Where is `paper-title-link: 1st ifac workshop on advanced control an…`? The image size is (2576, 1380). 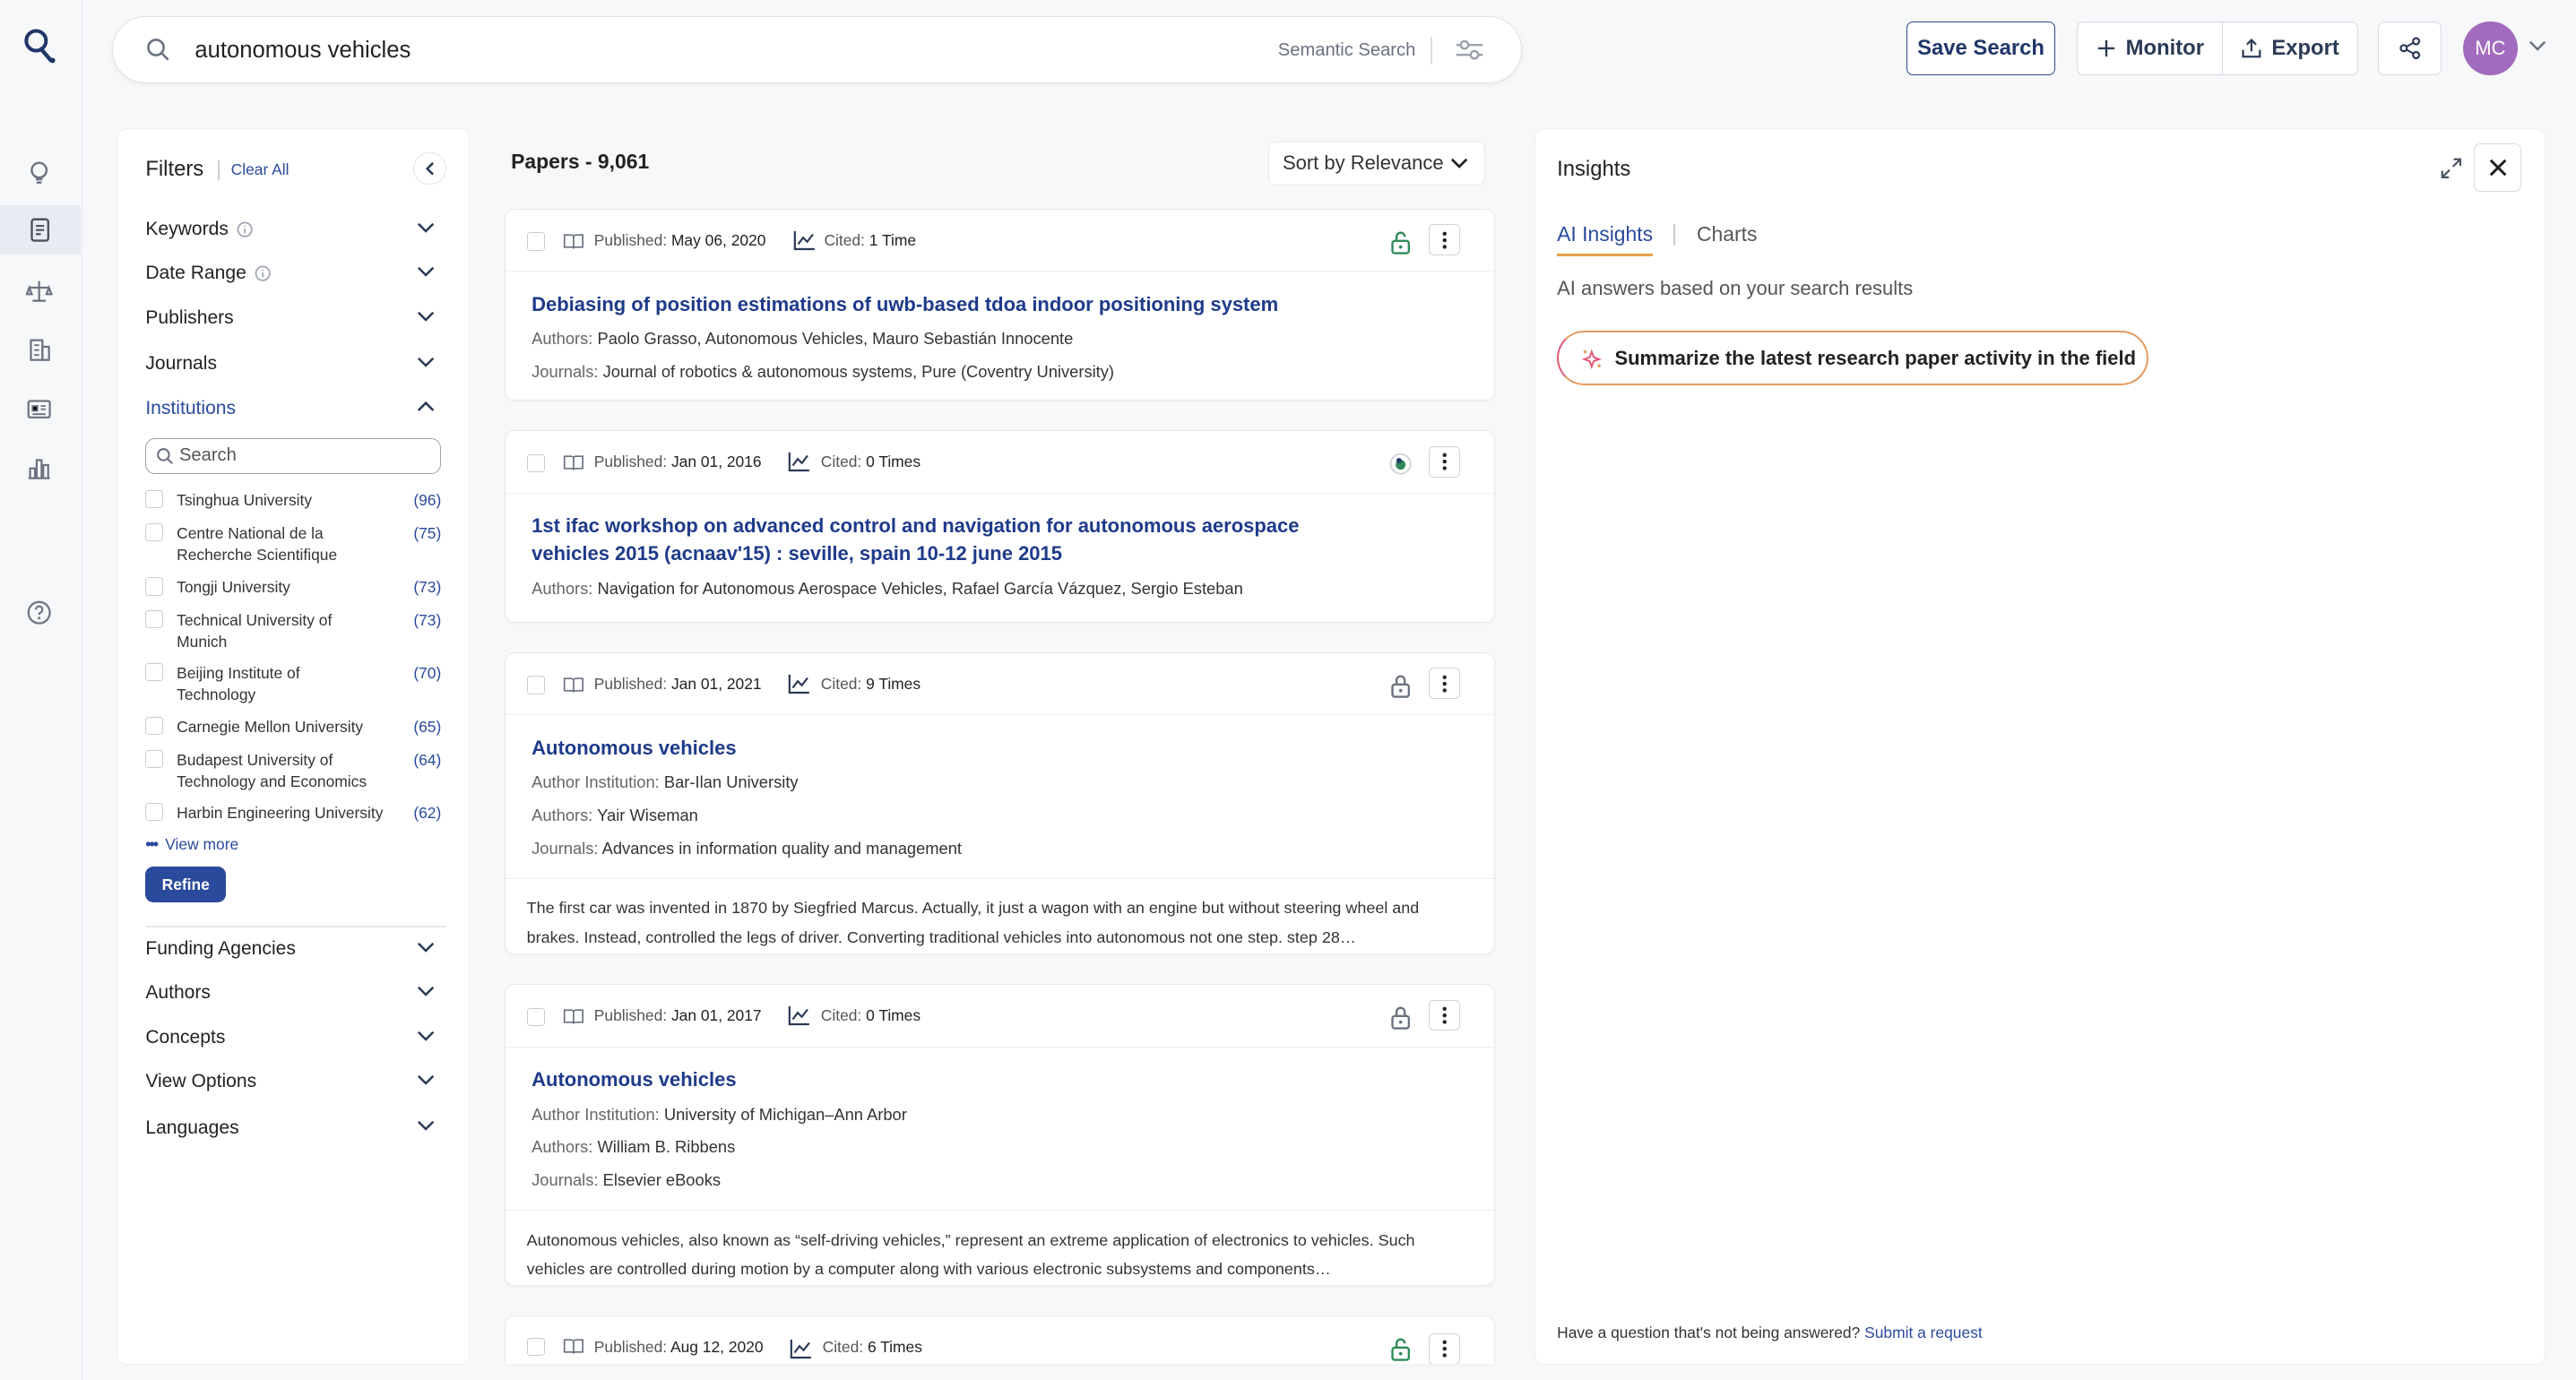
paper-title-link: 1st ifac workshop on advanced control an… is located at coordinates (918, 539).